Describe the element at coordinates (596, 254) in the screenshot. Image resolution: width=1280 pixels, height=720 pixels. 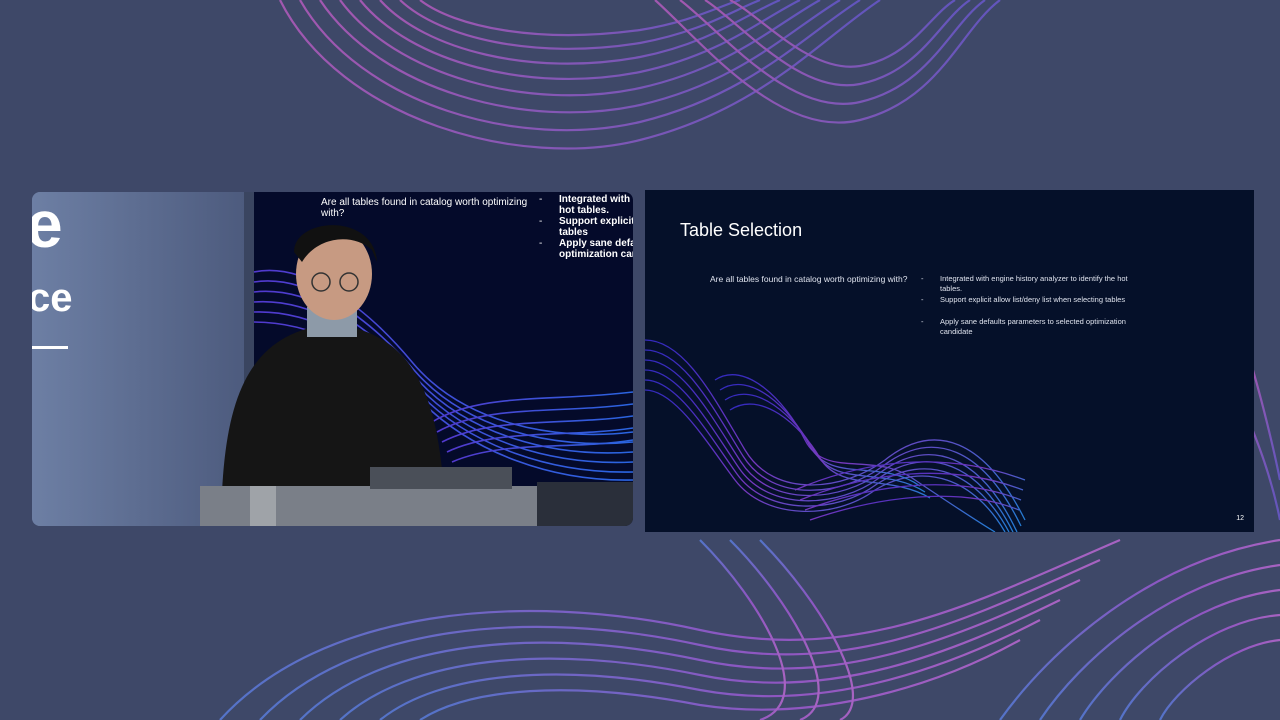
I see `projected-bullet-text: optimization candid` at that location.